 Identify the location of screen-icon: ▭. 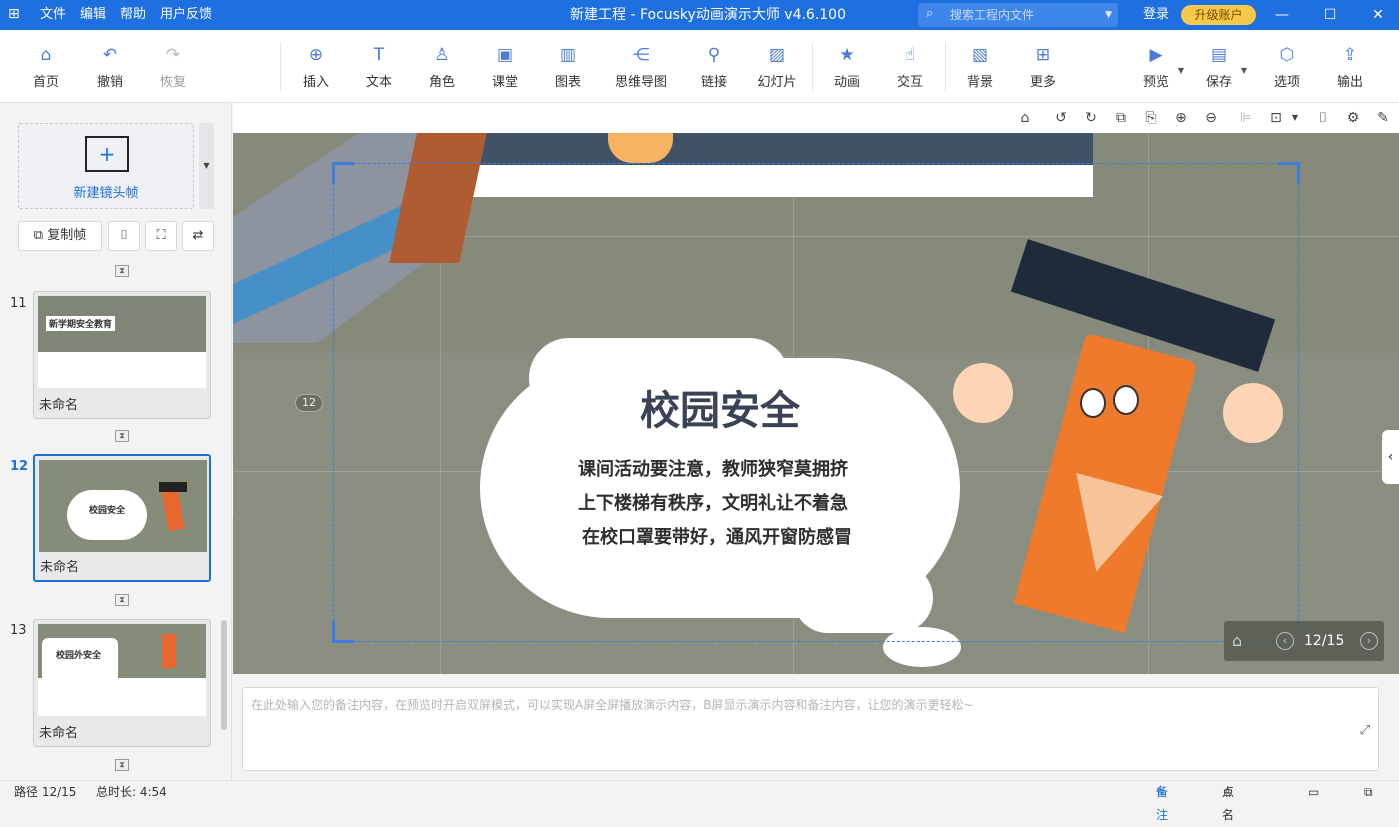
(1313, 792).